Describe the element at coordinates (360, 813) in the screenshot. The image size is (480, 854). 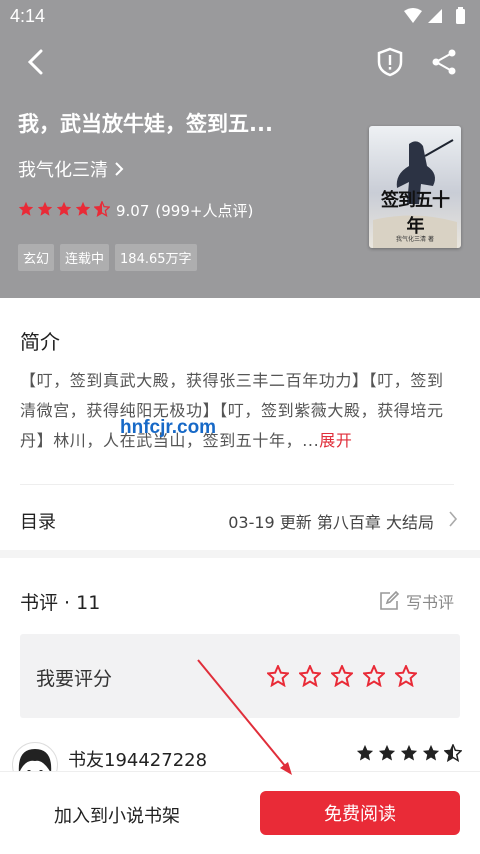
I see `free-read-button: 免费阅读` at that location.